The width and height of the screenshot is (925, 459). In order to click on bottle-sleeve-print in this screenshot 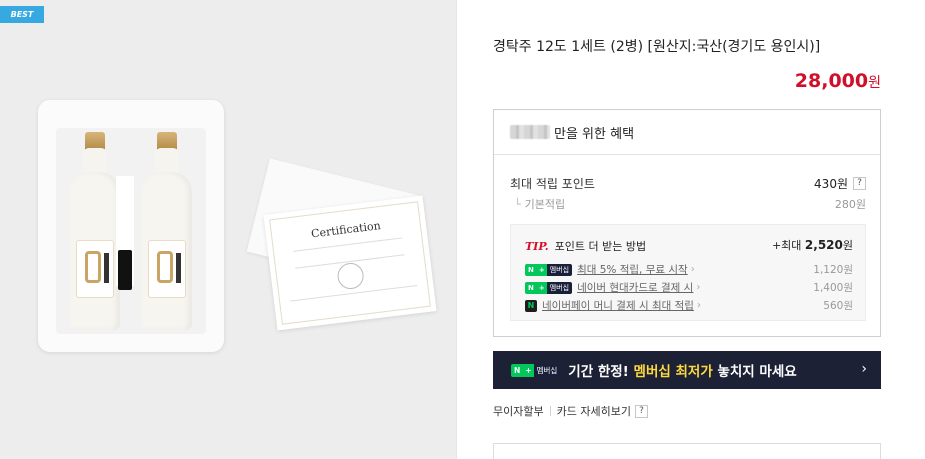, I will do `click(125, 270)`.